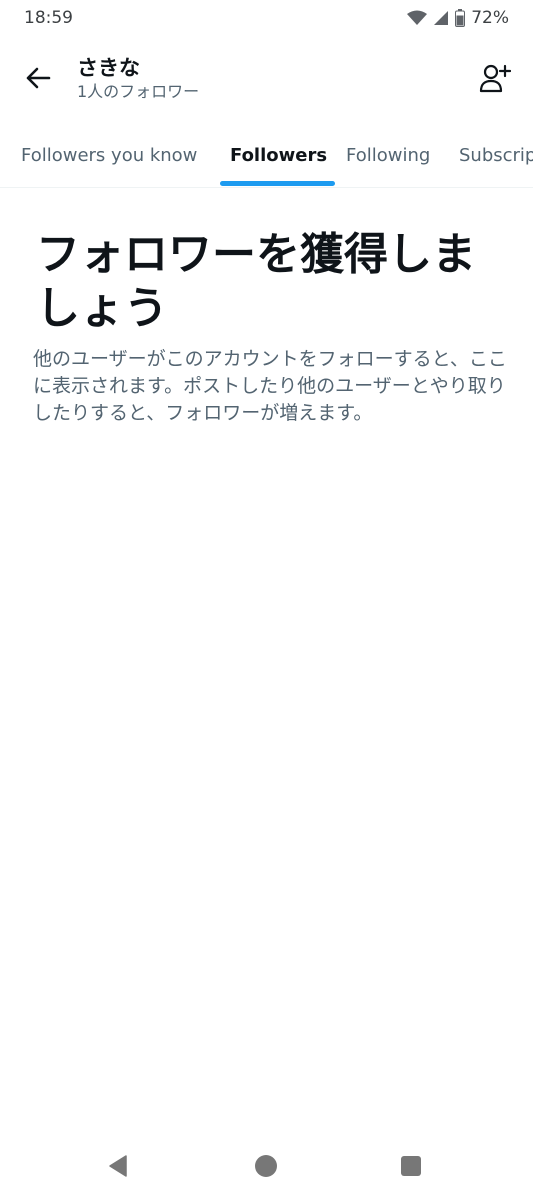 This screenshot has width=533, height=1200. I want to click on nav-home-button, so click(266, 1168).